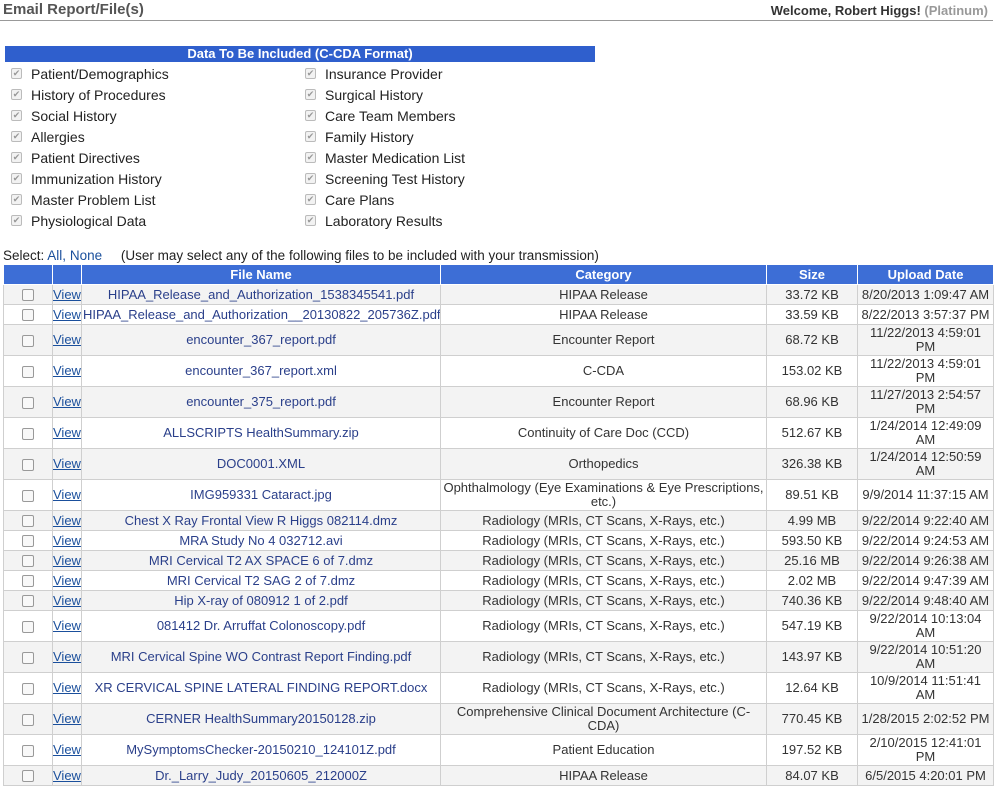 Image resolution: width=997 pixels, height=787 pixels. What do you see at coordinates (261, 719) in the screenshot?
I see `file-name-cell: CERNER HealthSummary20150128.zip` at bounding box center [261, 719].